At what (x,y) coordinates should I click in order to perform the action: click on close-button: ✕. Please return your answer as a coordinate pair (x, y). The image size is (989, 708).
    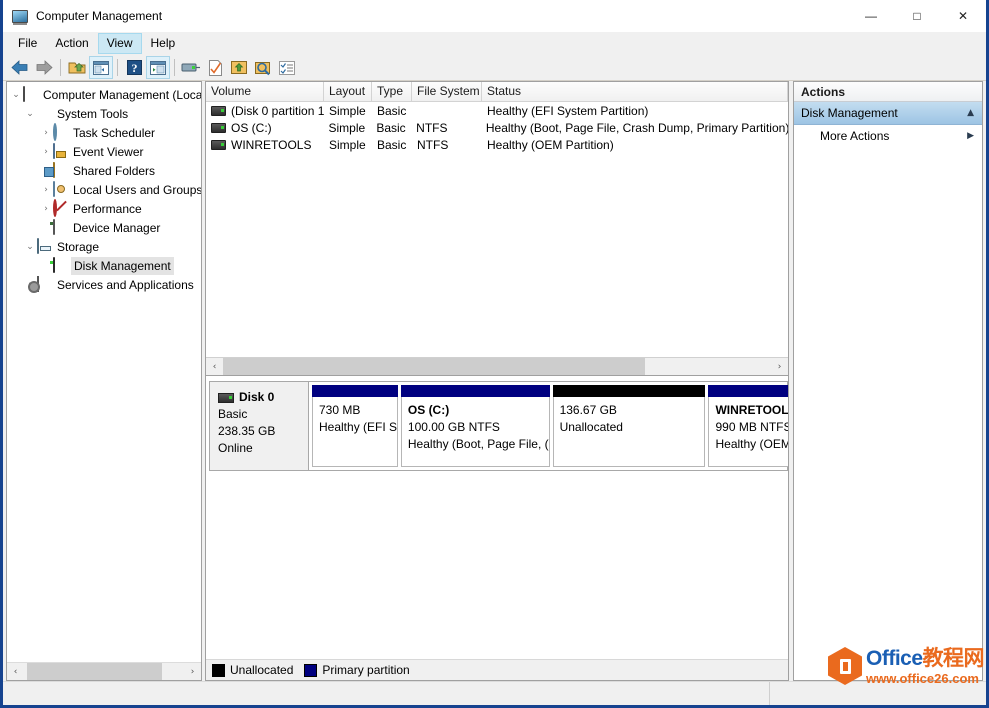
    Looking at the image, I should click on (963, 15).